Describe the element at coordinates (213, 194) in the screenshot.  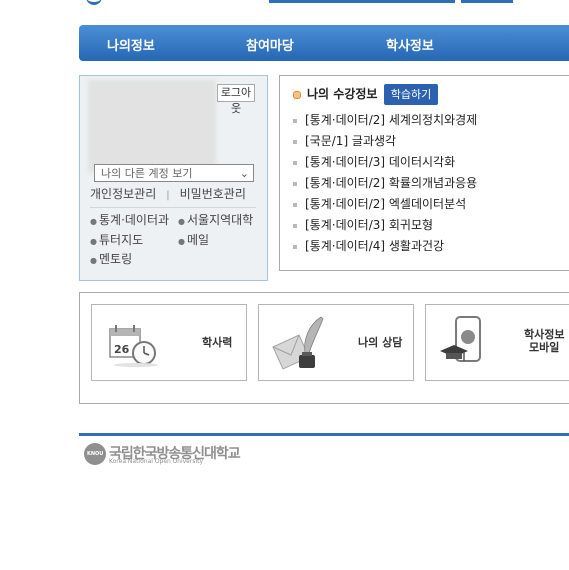
I see `password-link: 비밀번호관리` at that location.